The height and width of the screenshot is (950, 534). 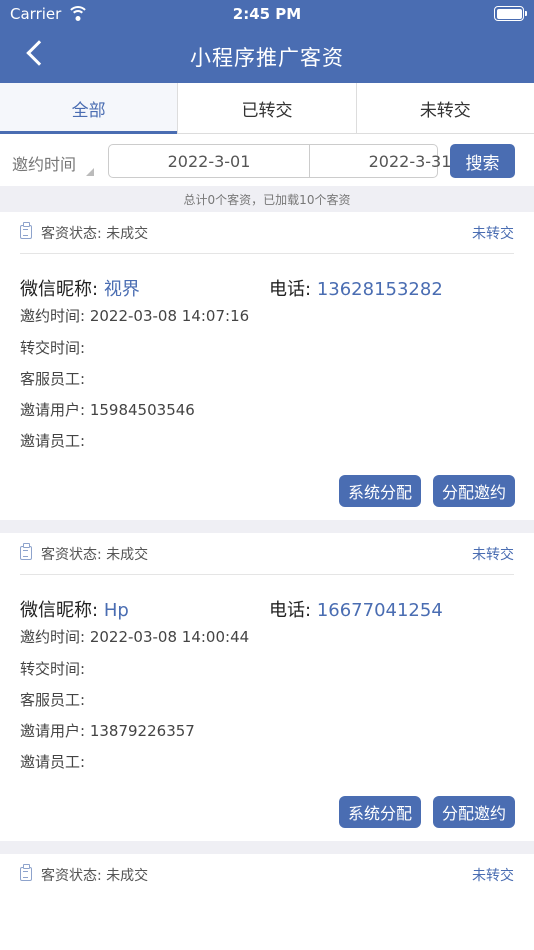 I want to click on tab-transferred: 已转交, so click(x=267, y=108).